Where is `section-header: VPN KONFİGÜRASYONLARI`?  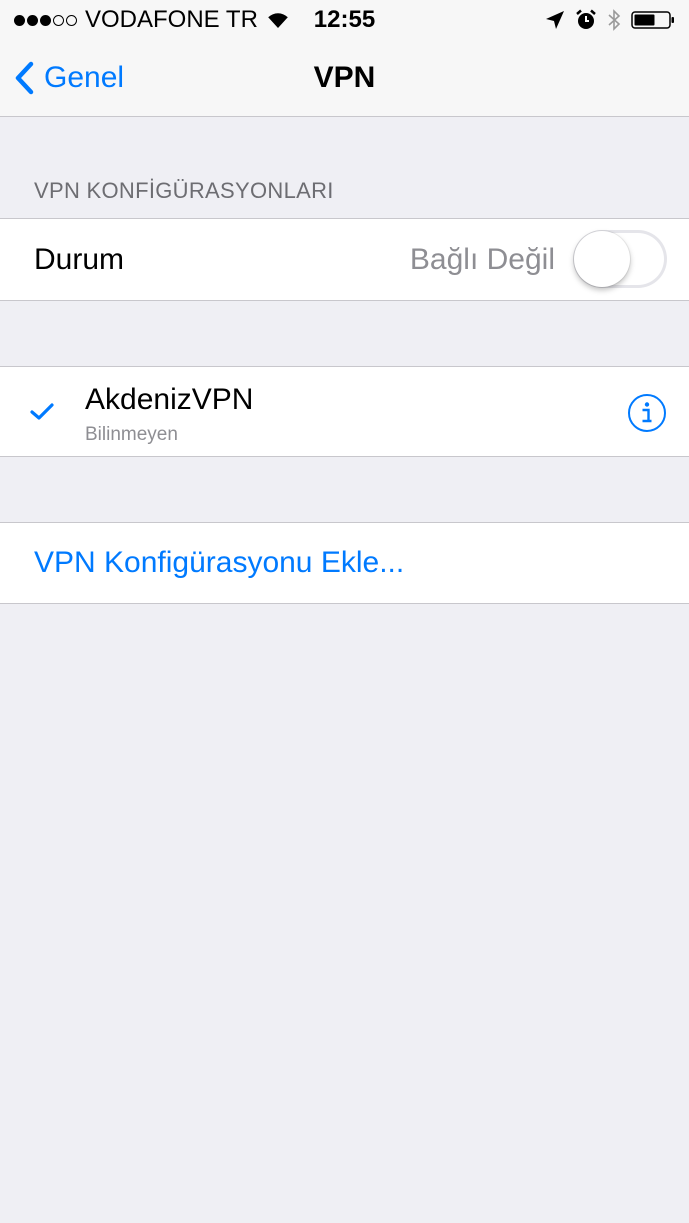
section-header: VPN KONFİGÜRASYONLARI is located at coordinates (184, 190).